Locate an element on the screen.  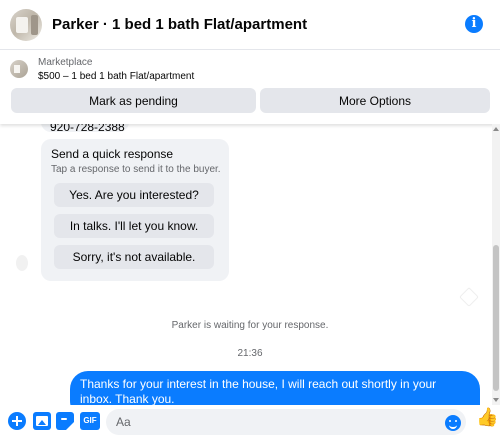
scrollbar-thumb is located at coordinates (496, 318).